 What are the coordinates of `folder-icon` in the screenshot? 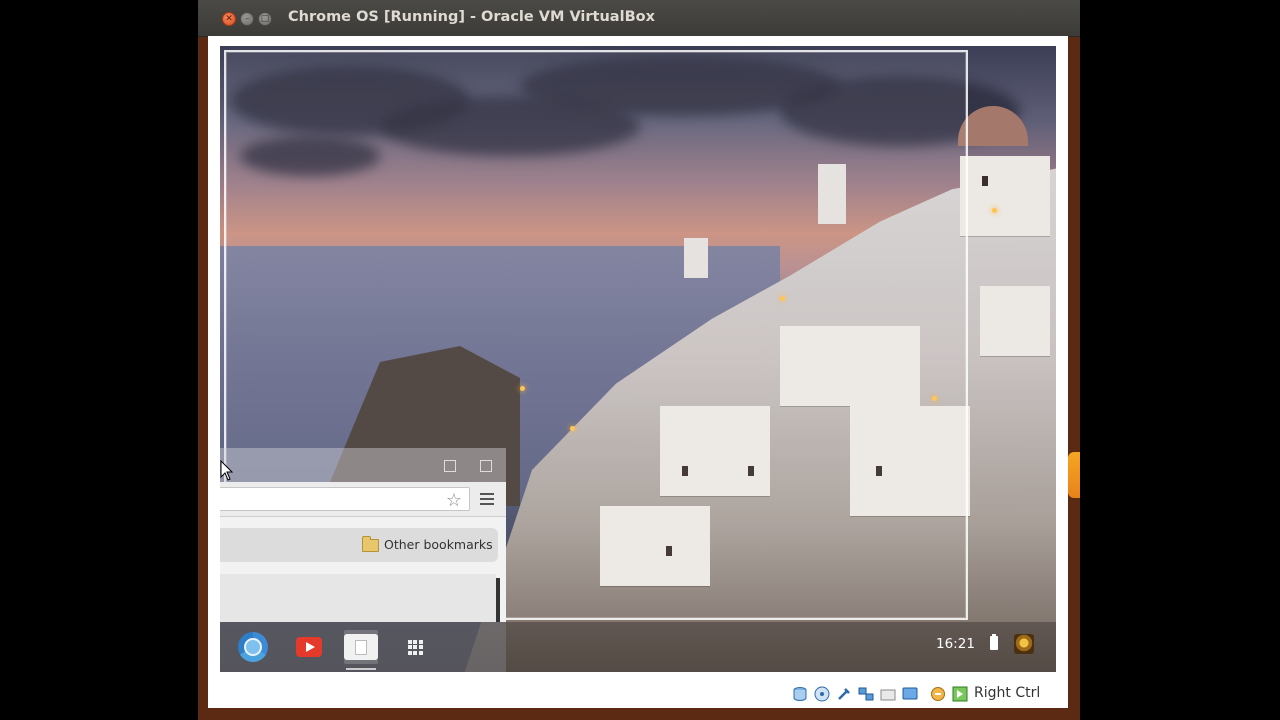 It's located at (370, 544).